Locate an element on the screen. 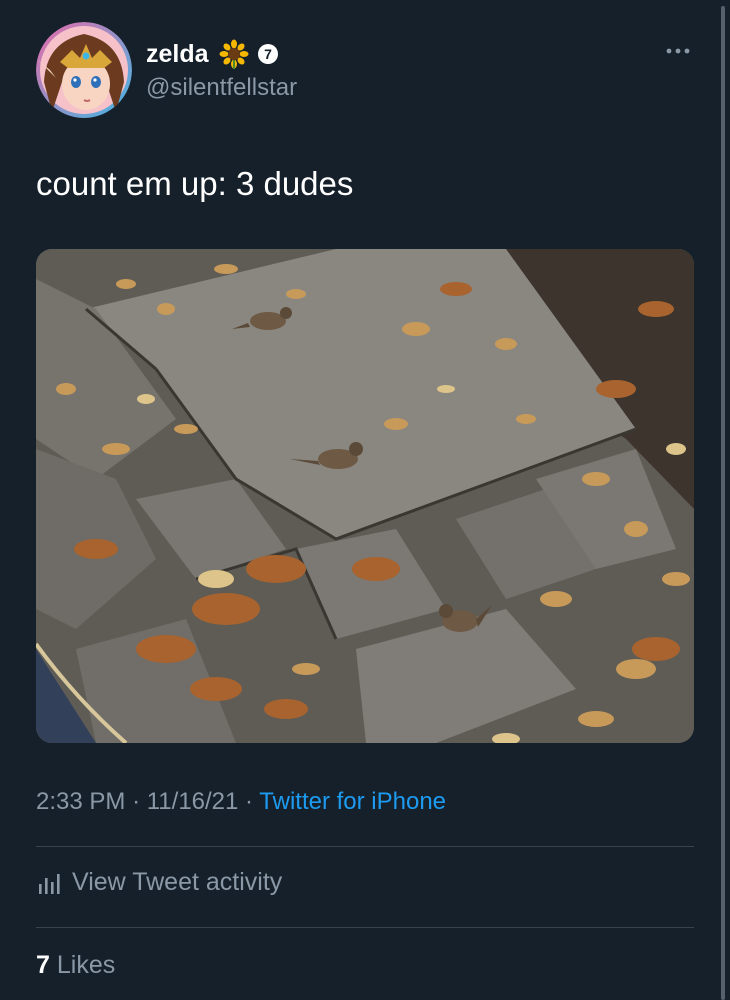 This screenshot has height=1000, width=730. user-info: zelda 7 @silentfellstar is located at coordinates (221, 70).